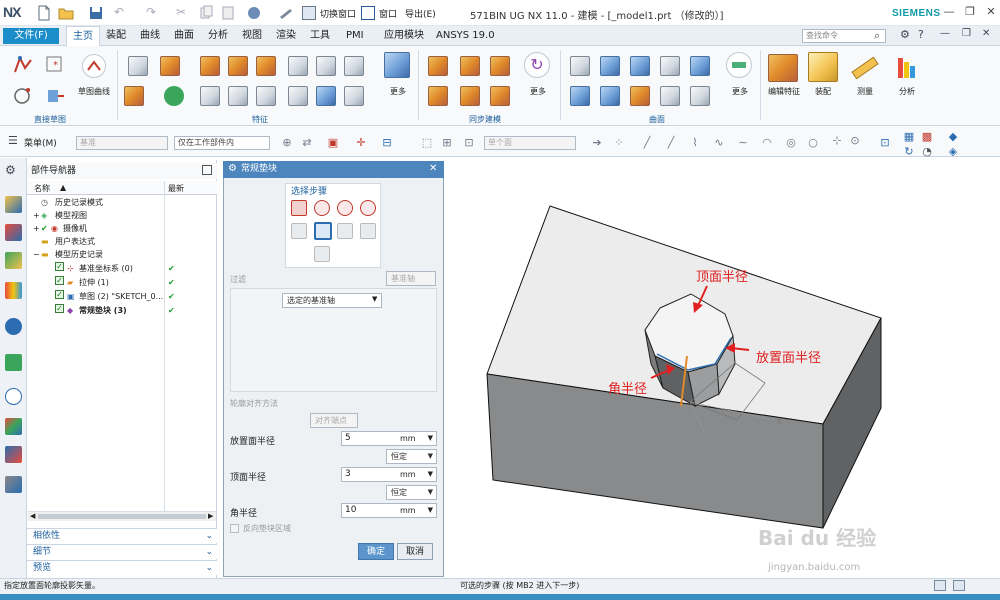 The height and width of the screenshot is (600, 1000). What do you see at coordinates (210, 66) in the screenshot?
I see `revolve-icon` at bounding box center [210, 66].